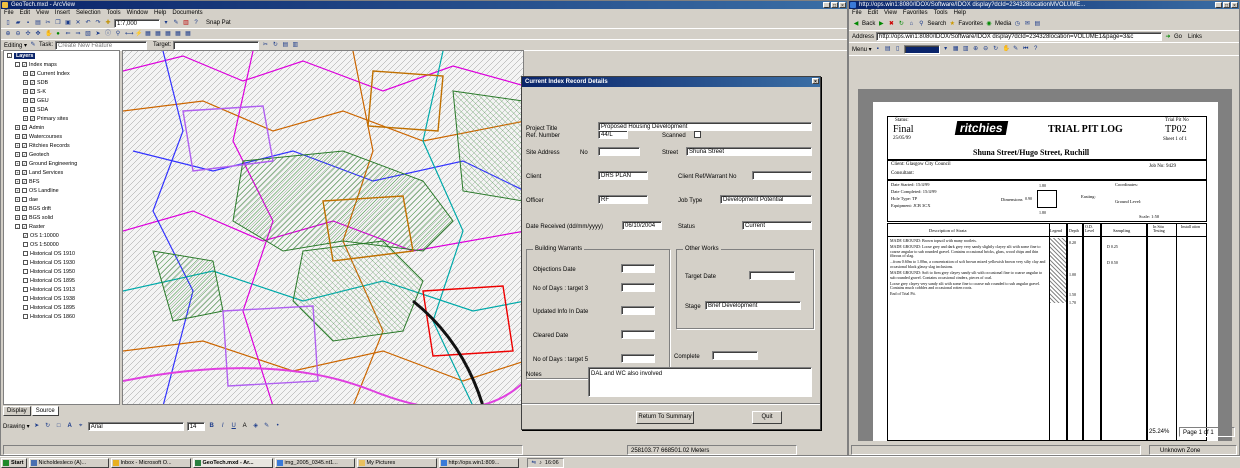 The height and width of the screenshot is (468, 1240). I want to click on browser-menu-file: File, so click(857, 13).